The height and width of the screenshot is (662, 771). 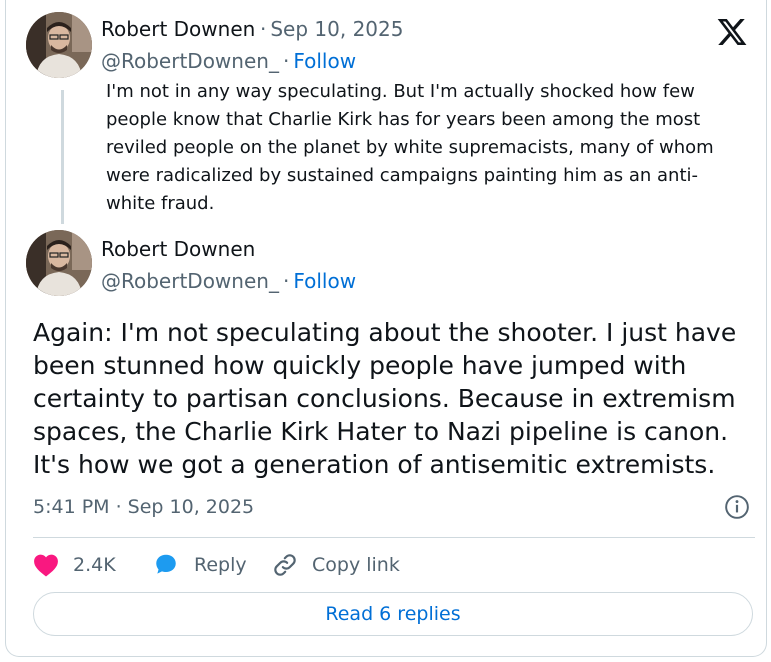 What do you see at coordinates (46, 565) in the screenshot?
I see `heart-icon` at bounding box center [46, 565].